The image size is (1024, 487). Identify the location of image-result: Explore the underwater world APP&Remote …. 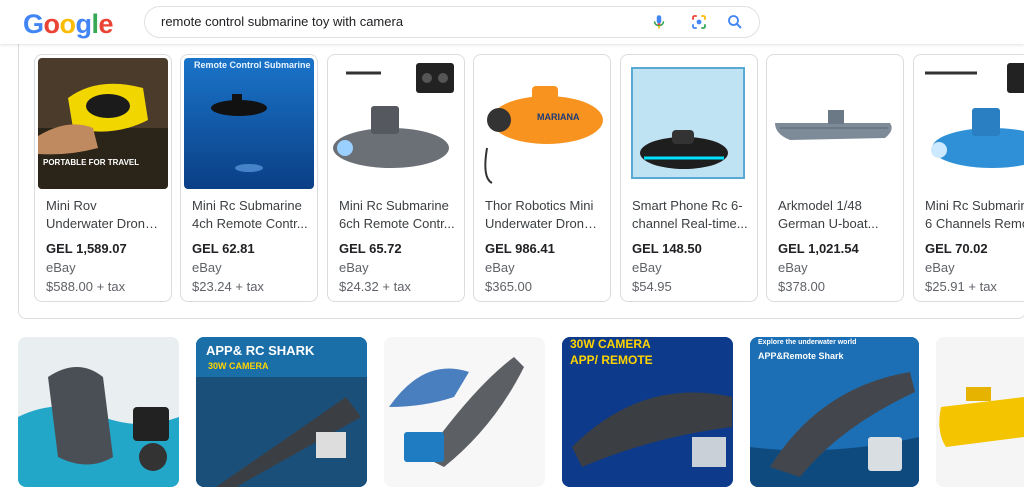
(834, 412).